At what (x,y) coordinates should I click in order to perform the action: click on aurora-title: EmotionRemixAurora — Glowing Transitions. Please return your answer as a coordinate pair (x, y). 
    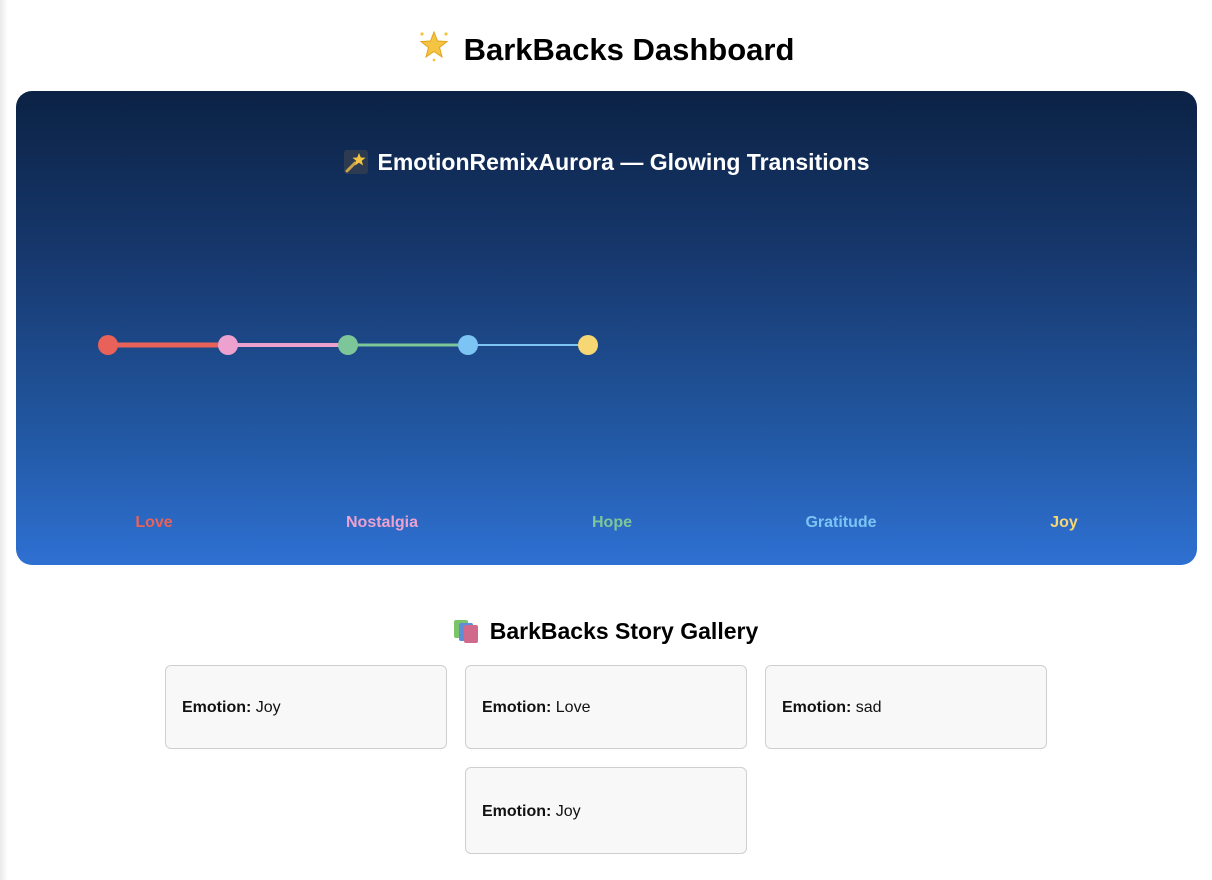
    Looking at the image, I should click on (606, 162).